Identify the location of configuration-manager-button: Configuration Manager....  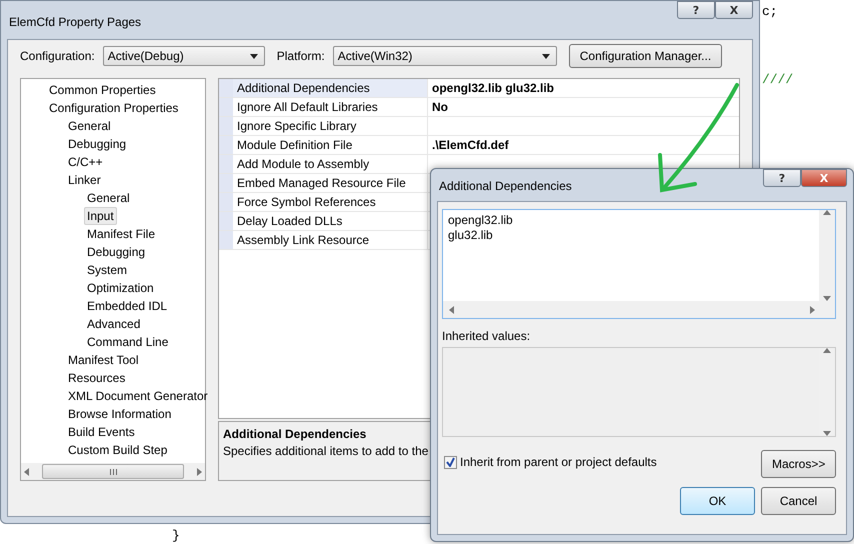
(645, 56).